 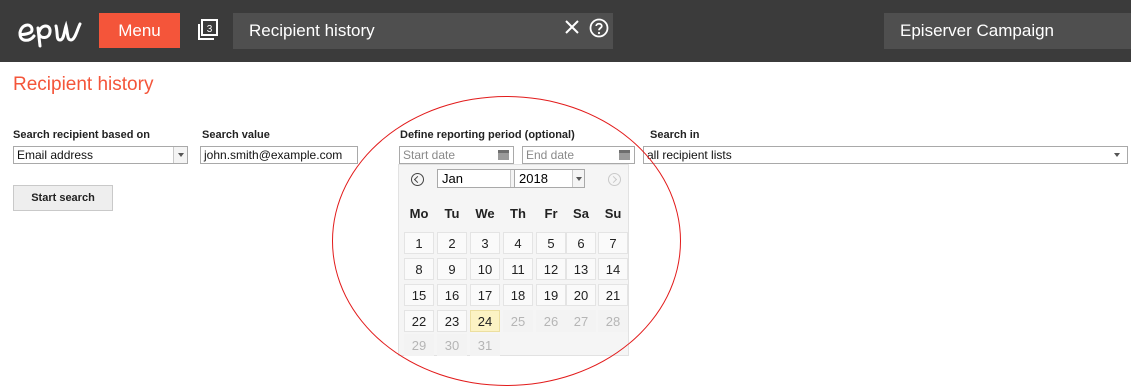 I want to click on product-switcher: Episerver Campaign, so click(x=1007, y=31).